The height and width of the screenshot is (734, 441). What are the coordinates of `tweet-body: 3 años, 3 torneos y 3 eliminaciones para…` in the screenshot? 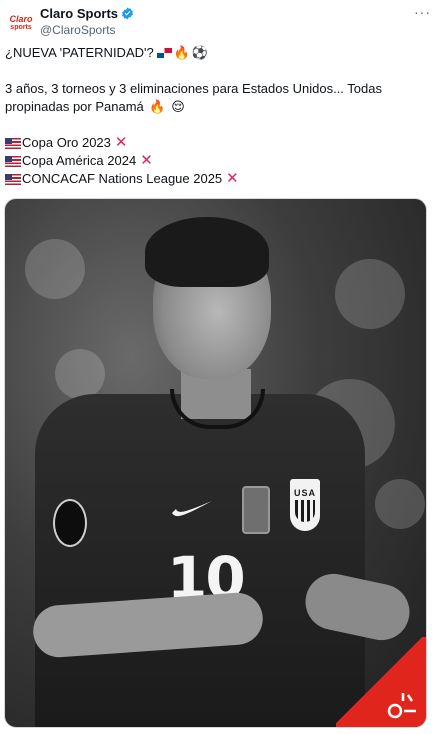 It's located at (193, 97).